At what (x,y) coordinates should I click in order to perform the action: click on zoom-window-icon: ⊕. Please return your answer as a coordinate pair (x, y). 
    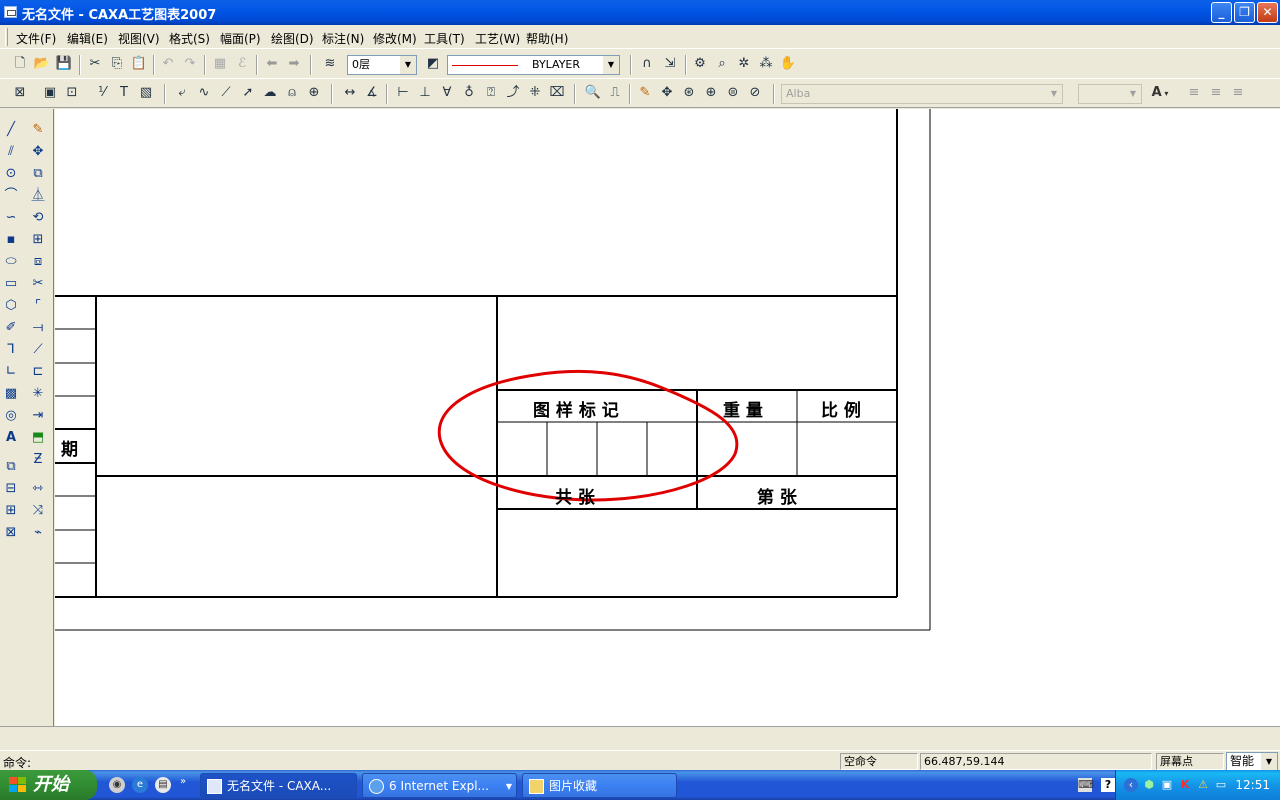
    Looking at the image, I should click on (711, 93).